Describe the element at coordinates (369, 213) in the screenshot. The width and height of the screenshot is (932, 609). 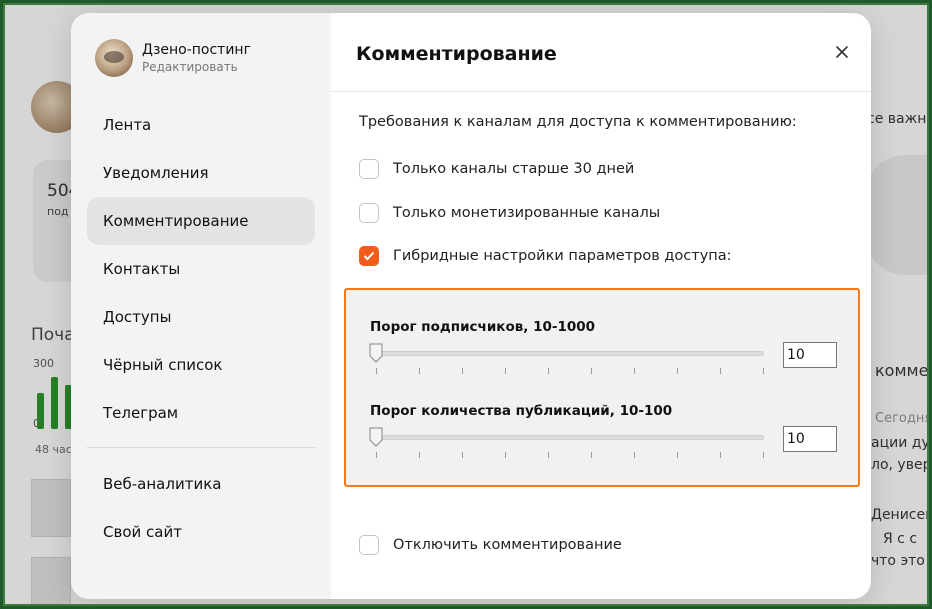
I see `monetized-only-checkbox` at that location.